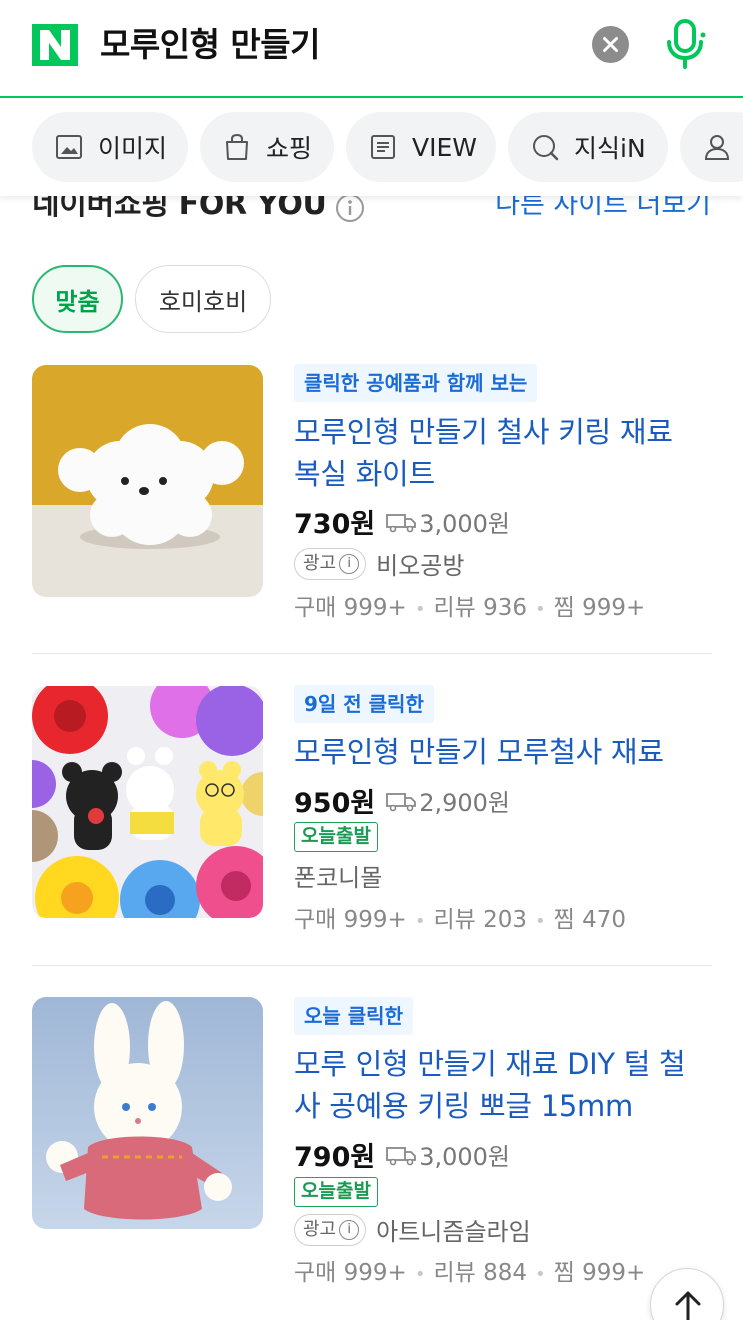 The height and width of the screenshot is (1320, 743). Describe the element at coordinates (353, 1016) in the screenshot. I see `recommend-tag: 오늘 클릭한` at that location.